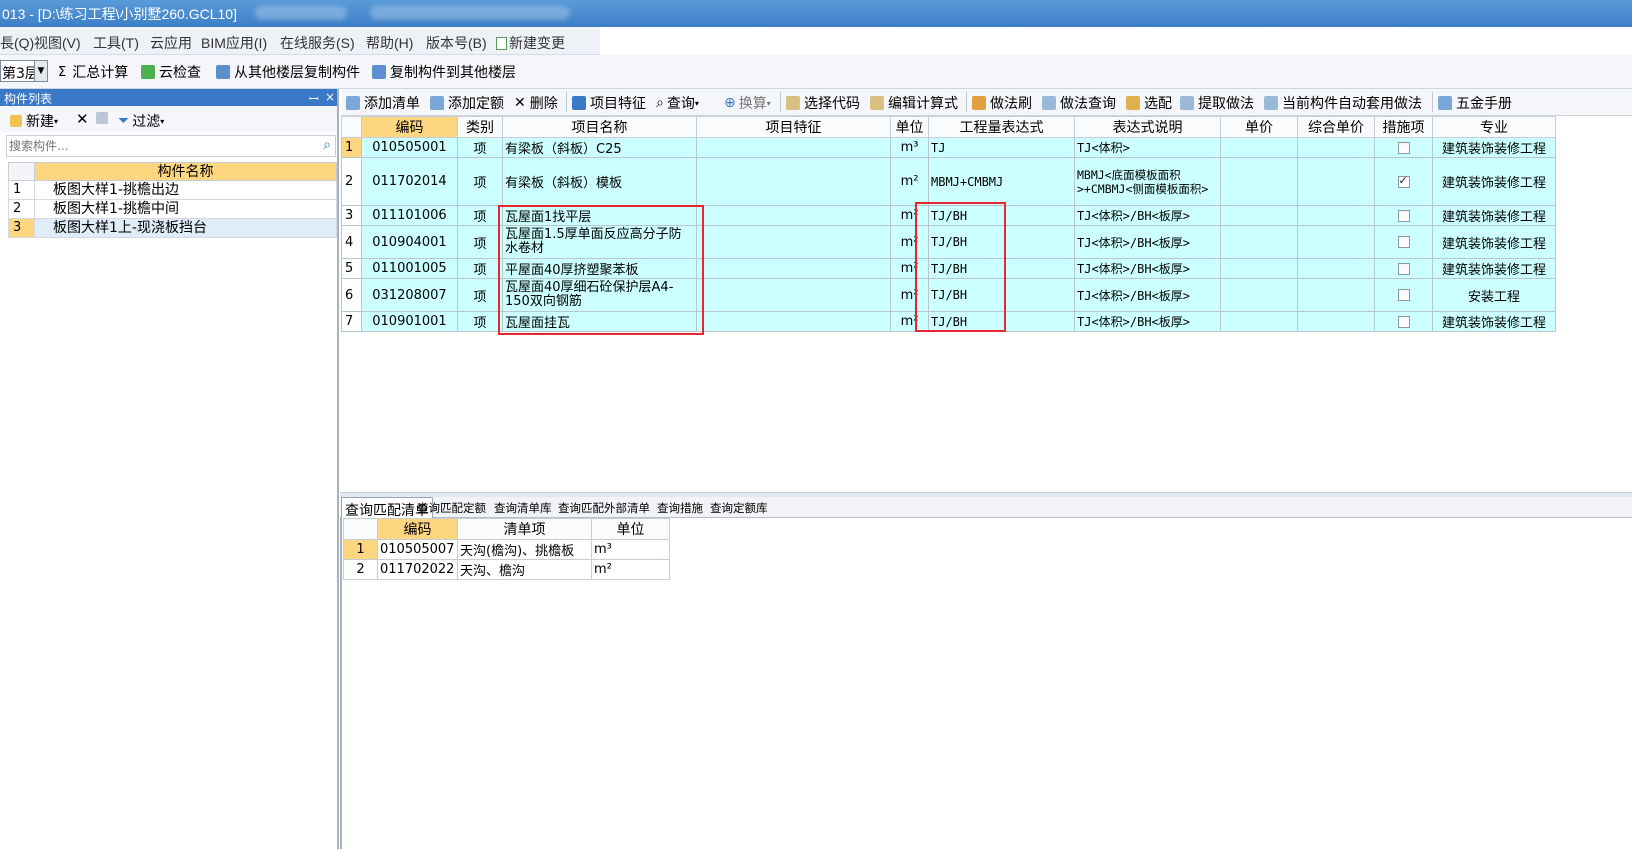  What do you see at coordinates (171, 72) in the screenshot?
I see `cloud-check-button: 云检查` at bounding box center [171, 72].